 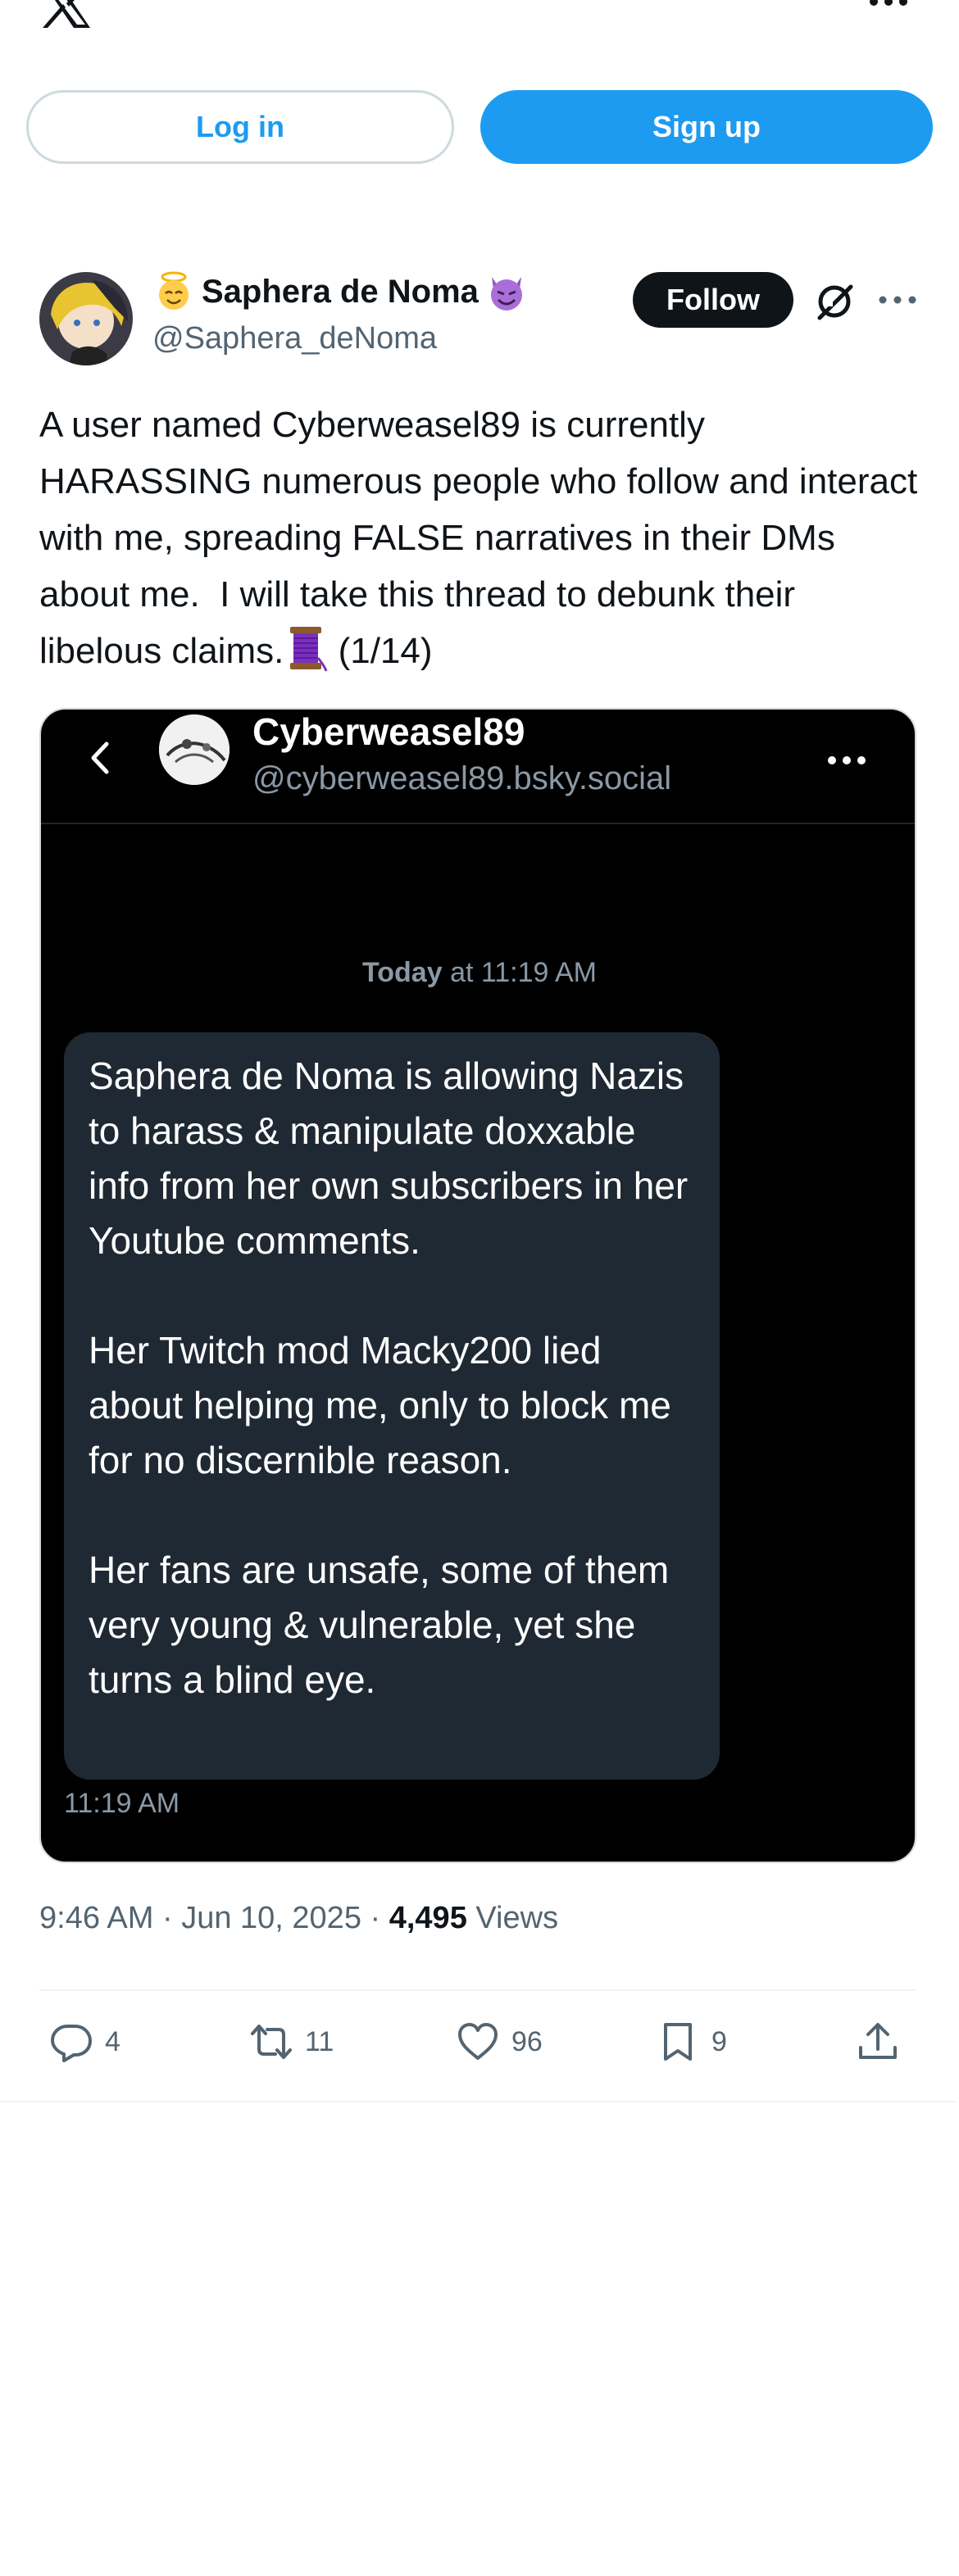 I want to click on repost-icon, so click(x=271, y=2042).